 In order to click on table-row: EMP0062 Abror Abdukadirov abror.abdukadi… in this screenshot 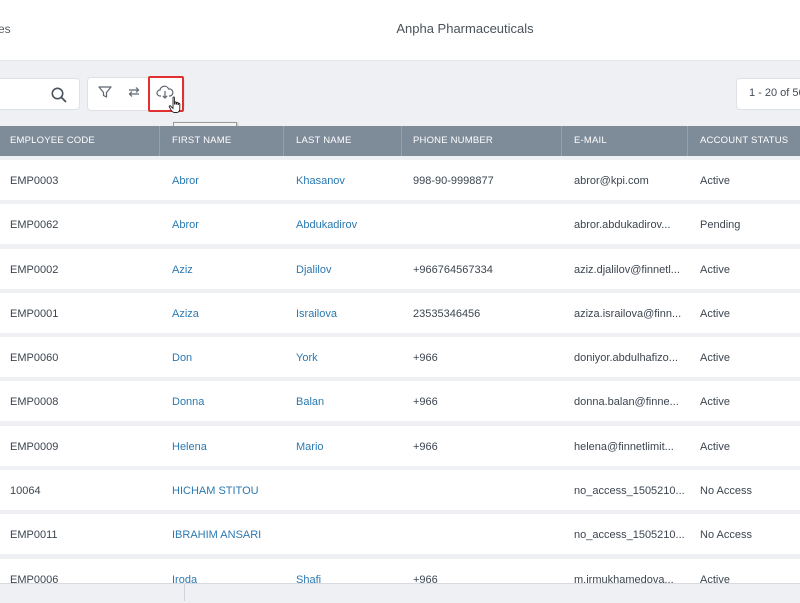, I will do `click(400, 224)`.